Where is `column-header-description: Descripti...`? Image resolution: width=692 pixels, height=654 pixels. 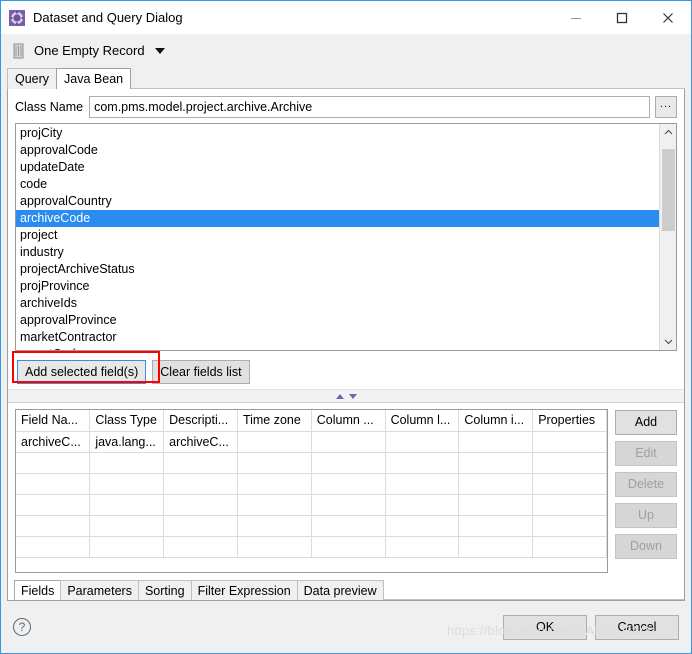 column-header-description: Descripti... is located at coordinates (200, 421).